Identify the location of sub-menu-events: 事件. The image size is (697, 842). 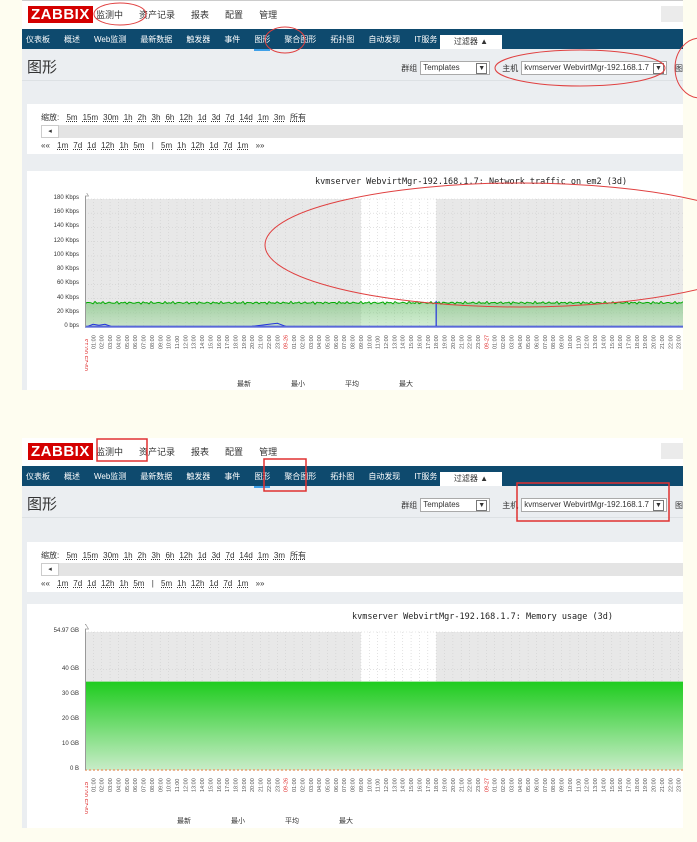
(232, 476).